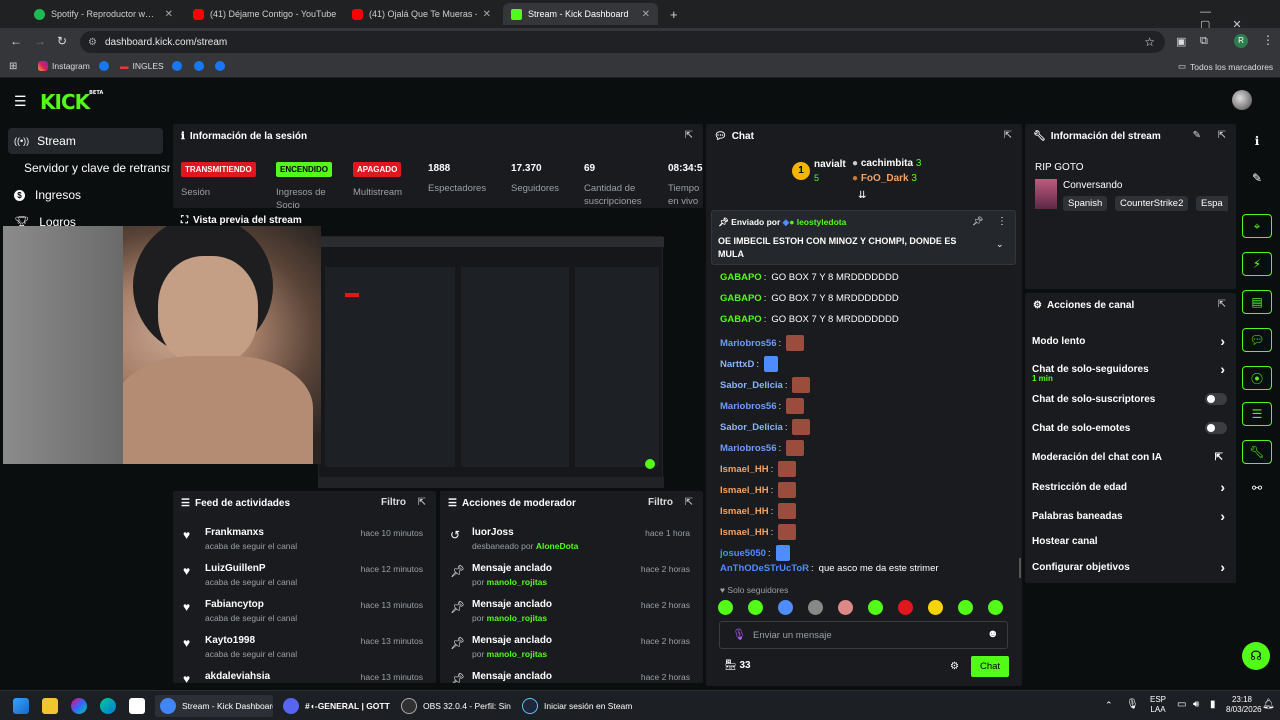 The height and width of the screenshot is (720, 1280). Describe the element at coordinates (20, 101) in the screenshot. I see `hamburger-menu-icon: ☰` at that location.